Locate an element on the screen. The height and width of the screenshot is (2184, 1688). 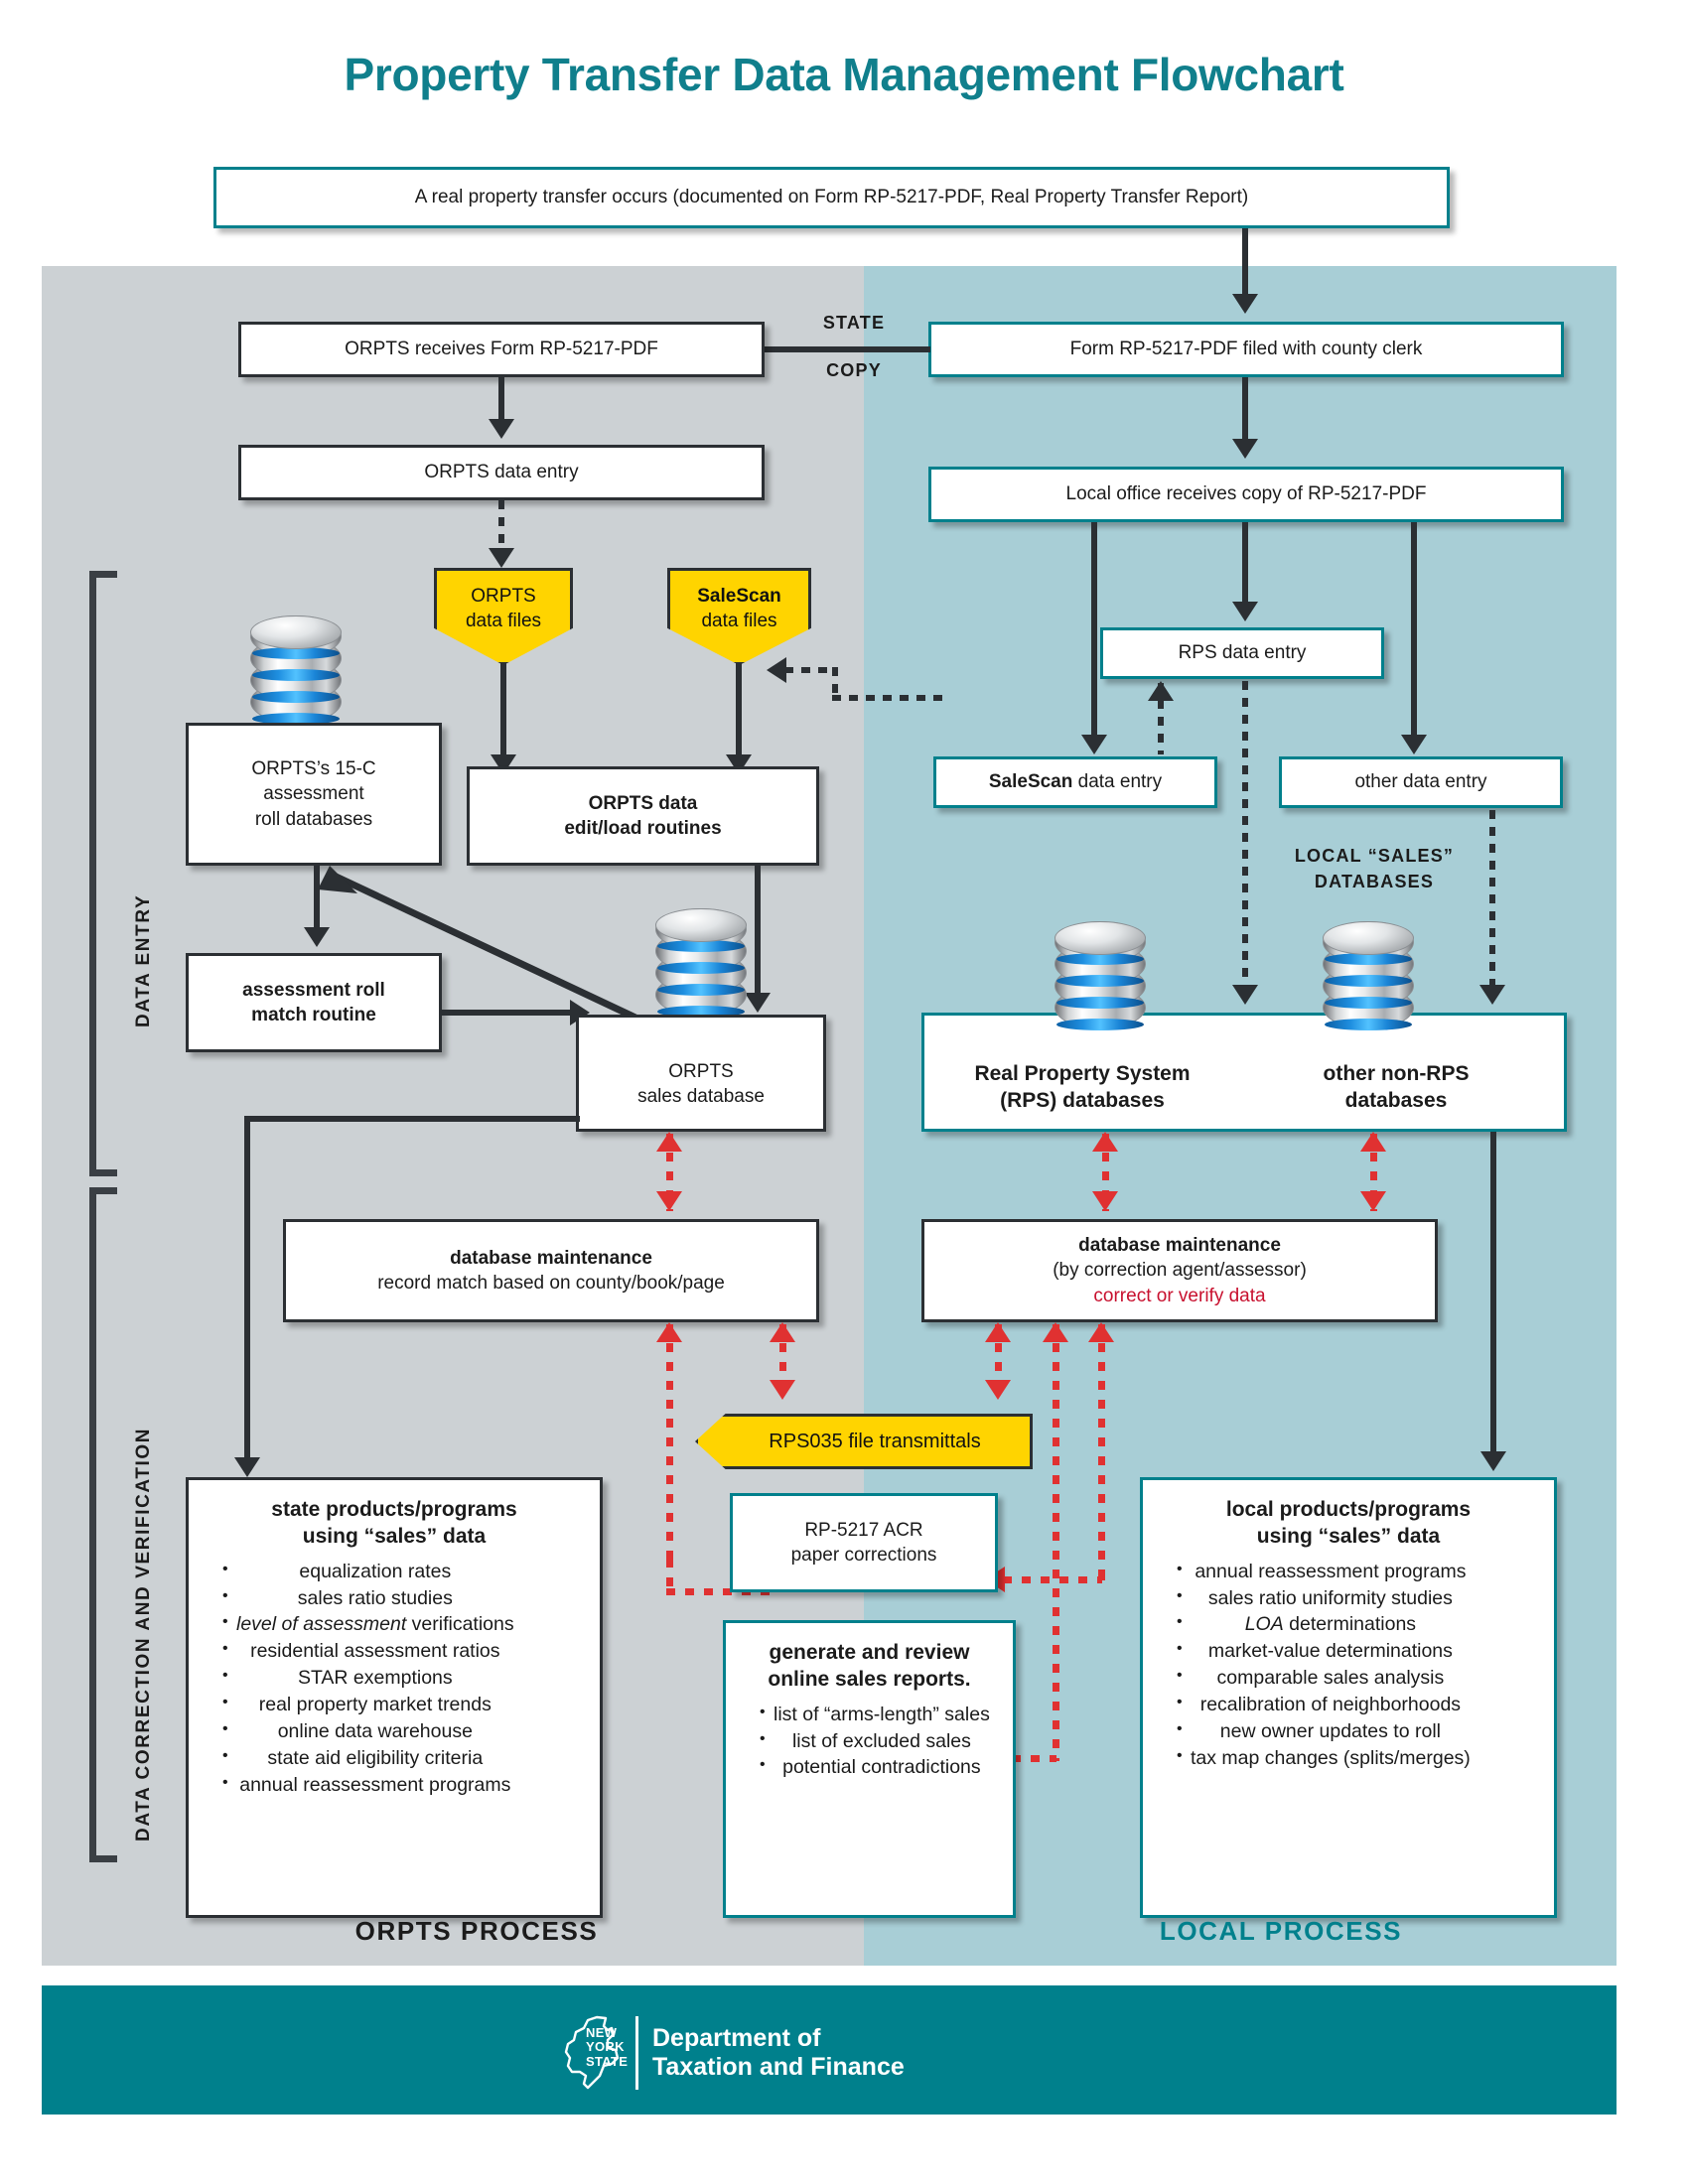
arrow-left-salescan-files is located at coordinates (776, 670).